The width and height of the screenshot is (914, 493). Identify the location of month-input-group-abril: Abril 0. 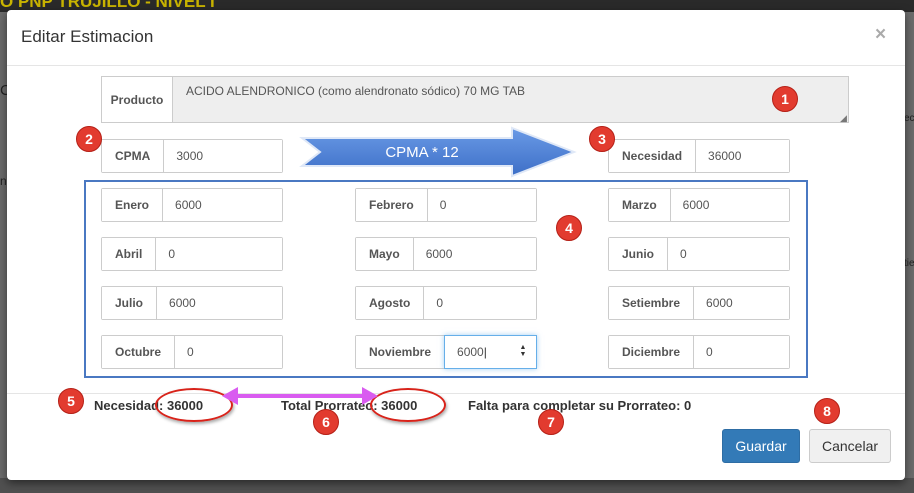
(192, 254).